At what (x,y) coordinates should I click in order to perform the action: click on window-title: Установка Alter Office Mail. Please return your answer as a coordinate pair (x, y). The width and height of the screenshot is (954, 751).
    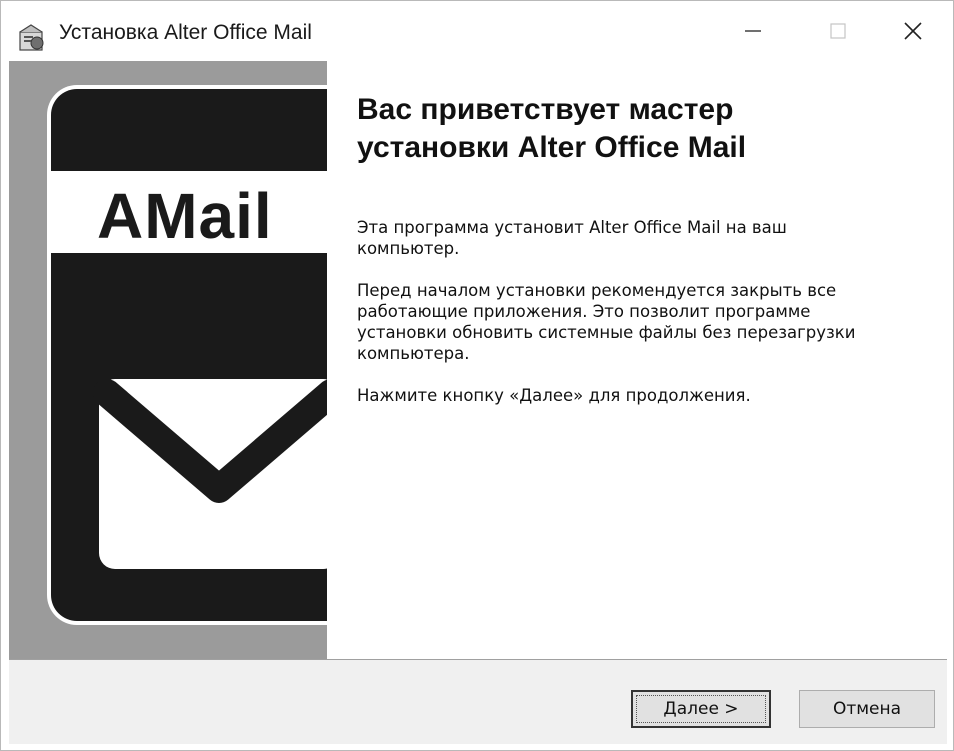
    Looking at the image, I should click on (185, 32).